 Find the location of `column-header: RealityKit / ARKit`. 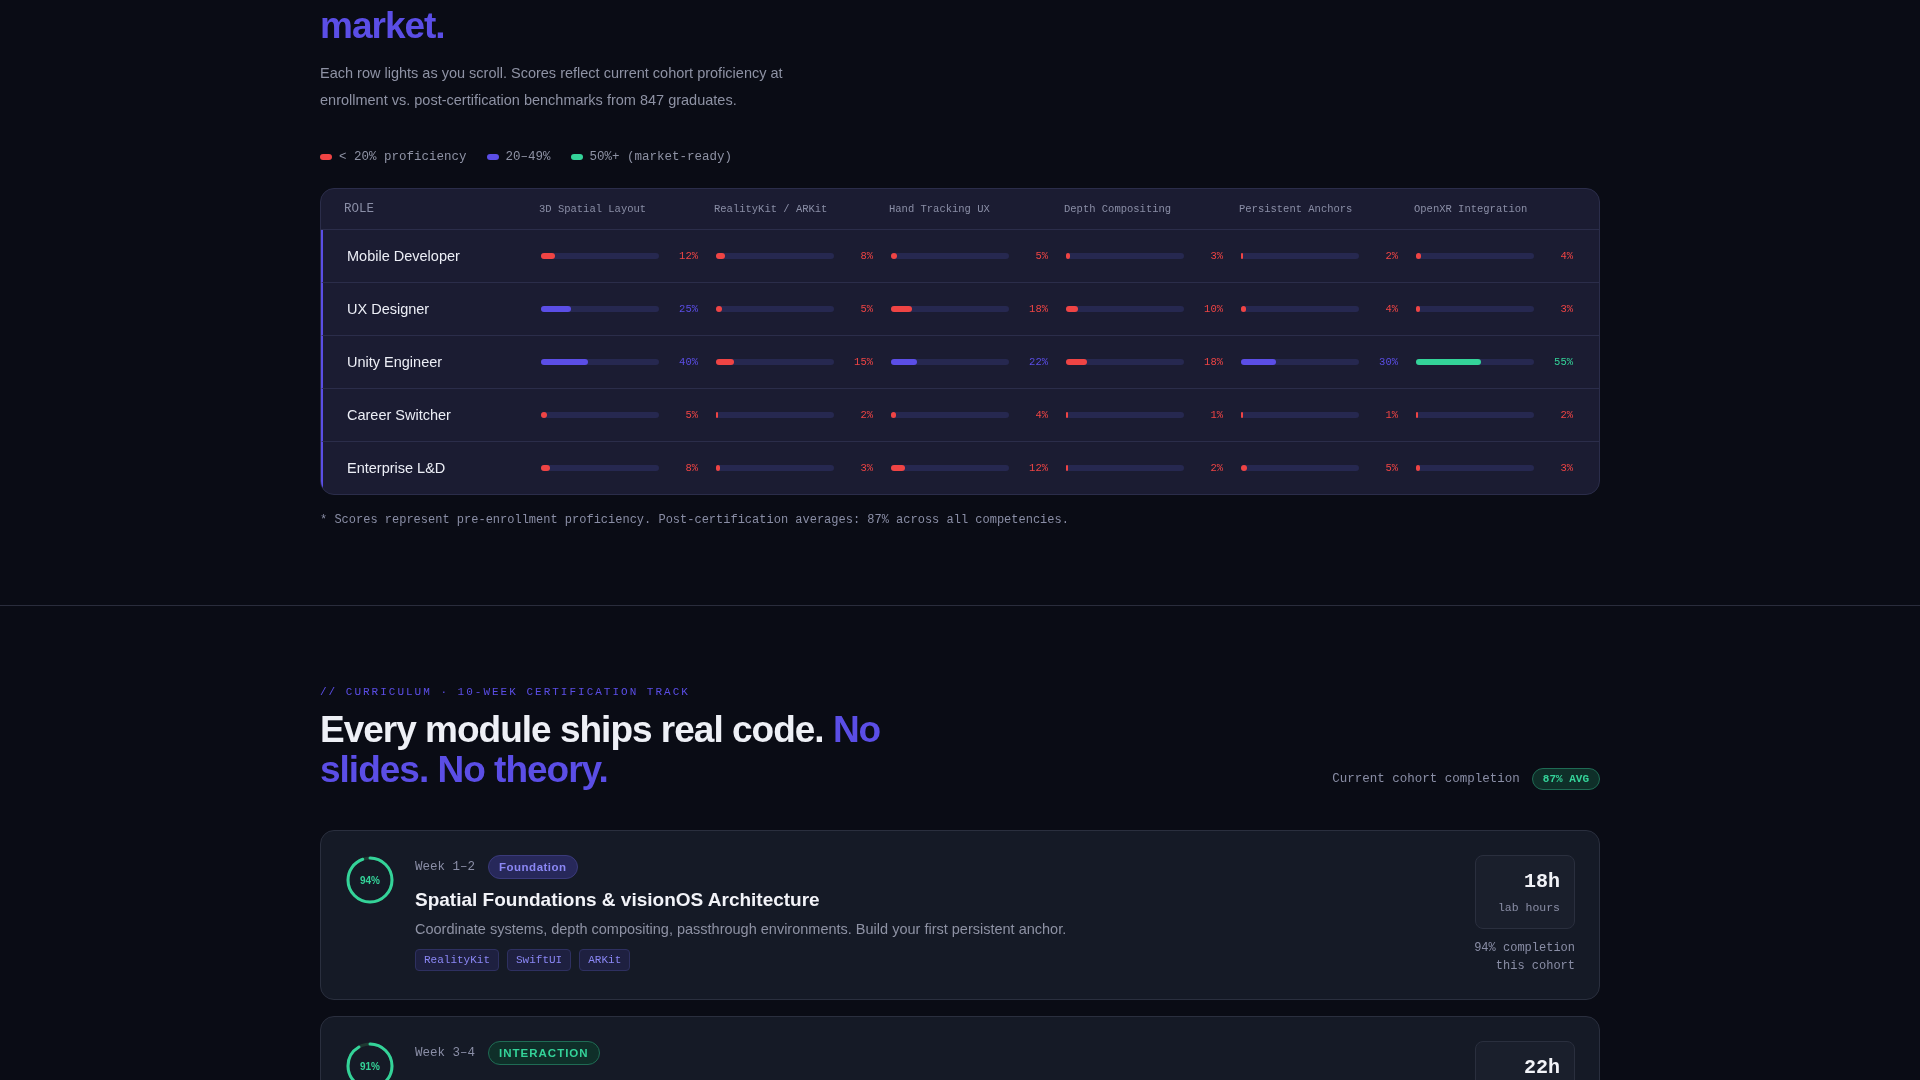

column-header: RealityKit / ARKit is located at coordinates (771, 209).